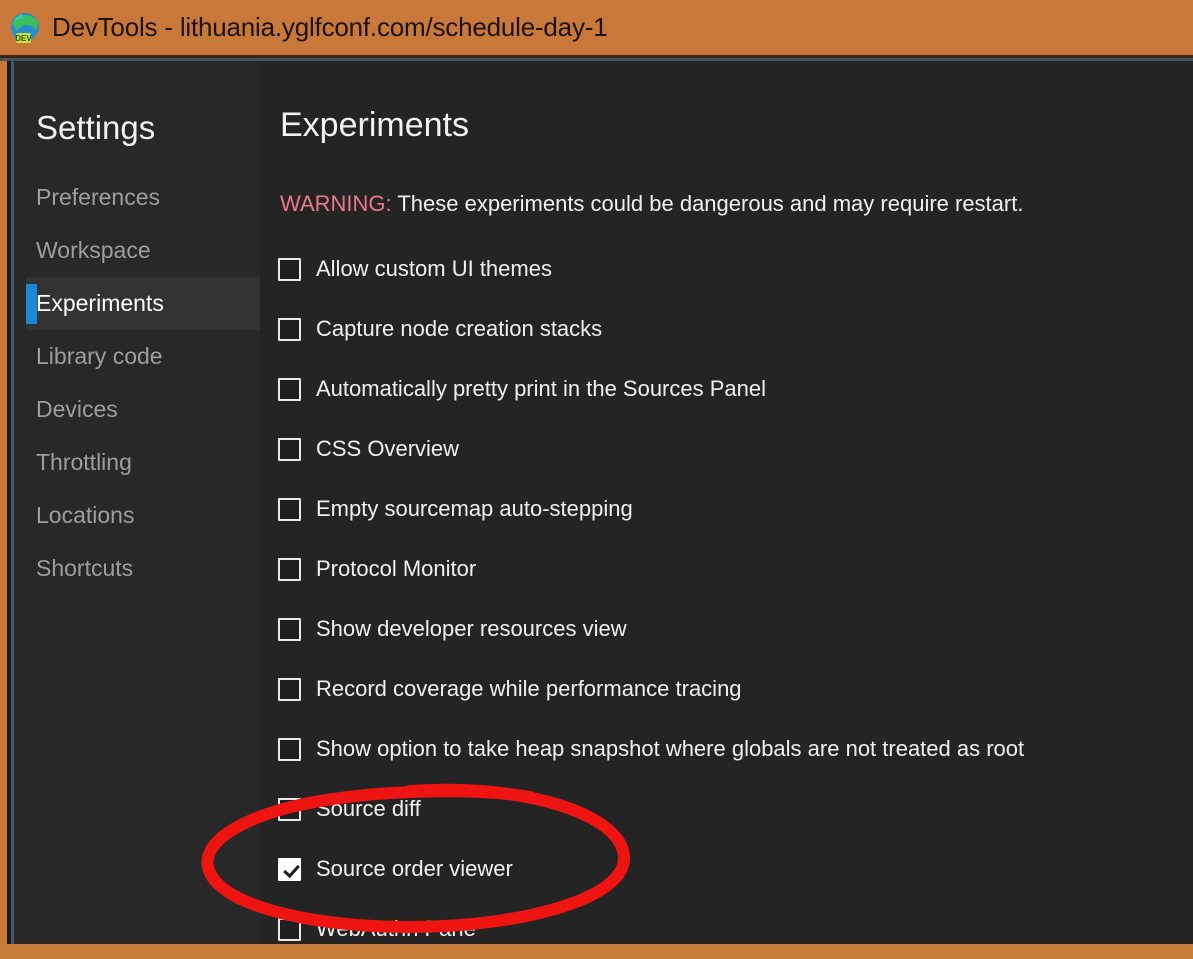 This screenshot has width=1193, height=959. I want to click on experiment-label: Capture node creation stacks, so click(459, 328).